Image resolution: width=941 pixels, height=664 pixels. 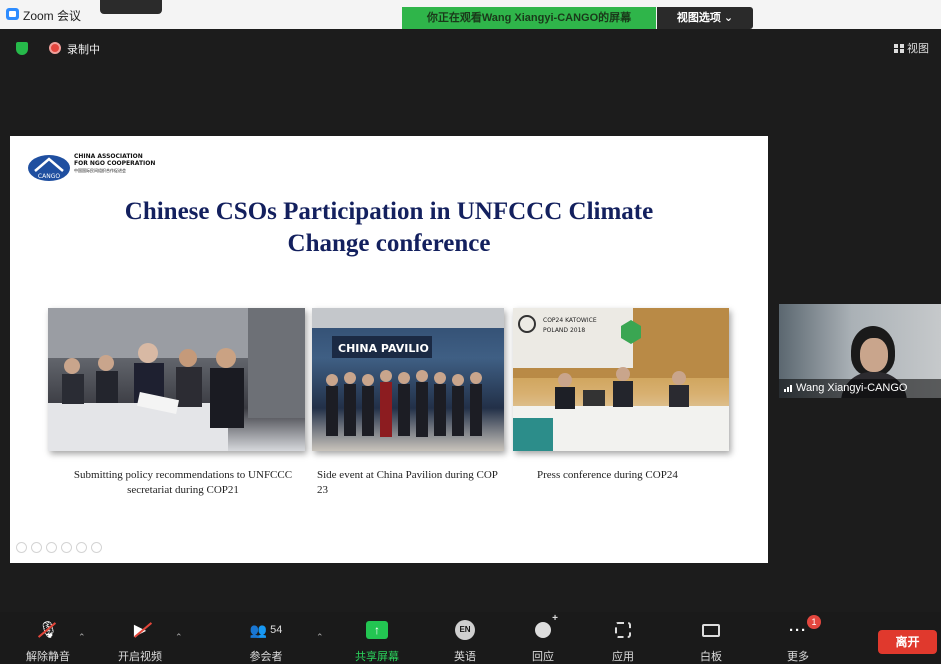 What do you see at coordinates (918, 49) in the screenshot?
I see `view-label: 视图` at bounding box center [918, 49].